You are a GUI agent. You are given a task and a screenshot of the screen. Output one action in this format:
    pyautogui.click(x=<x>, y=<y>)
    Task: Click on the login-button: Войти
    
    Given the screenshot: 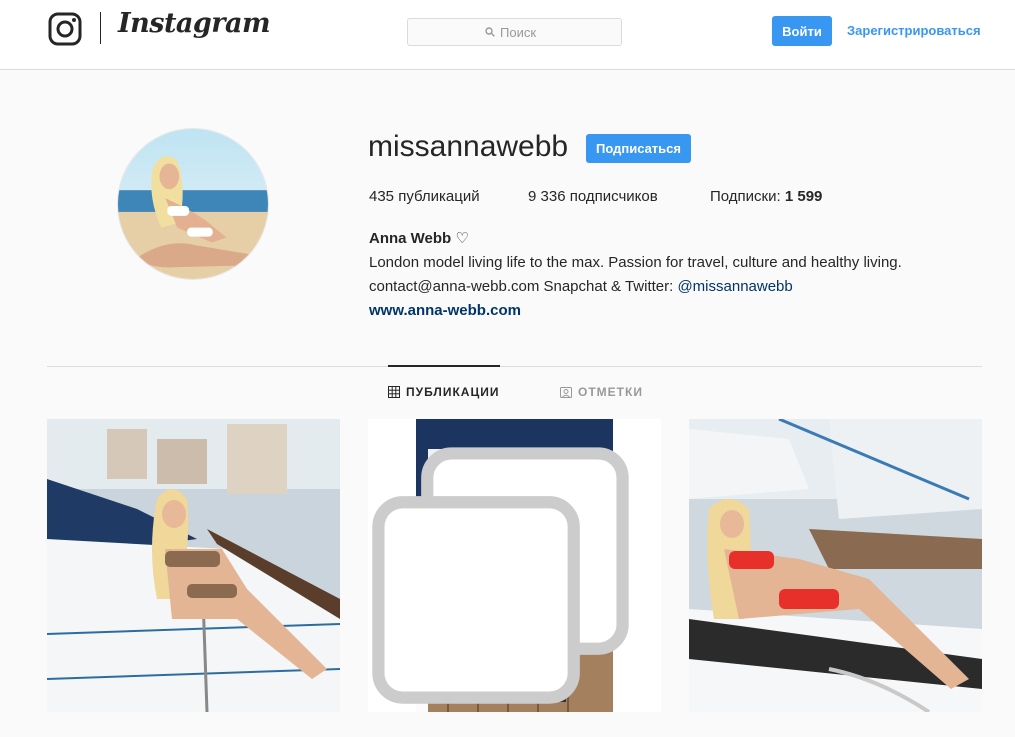 What is the action you would take?
    pyautogui.click(x=802, y=31)
    